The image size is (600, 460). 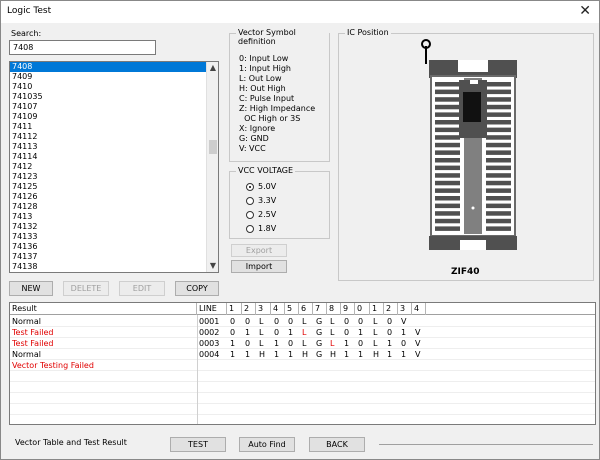 What do you see at coordinates (197, 288) in the screenshot?
I see `copy-button: COPY` at bounding box center [197, 288].